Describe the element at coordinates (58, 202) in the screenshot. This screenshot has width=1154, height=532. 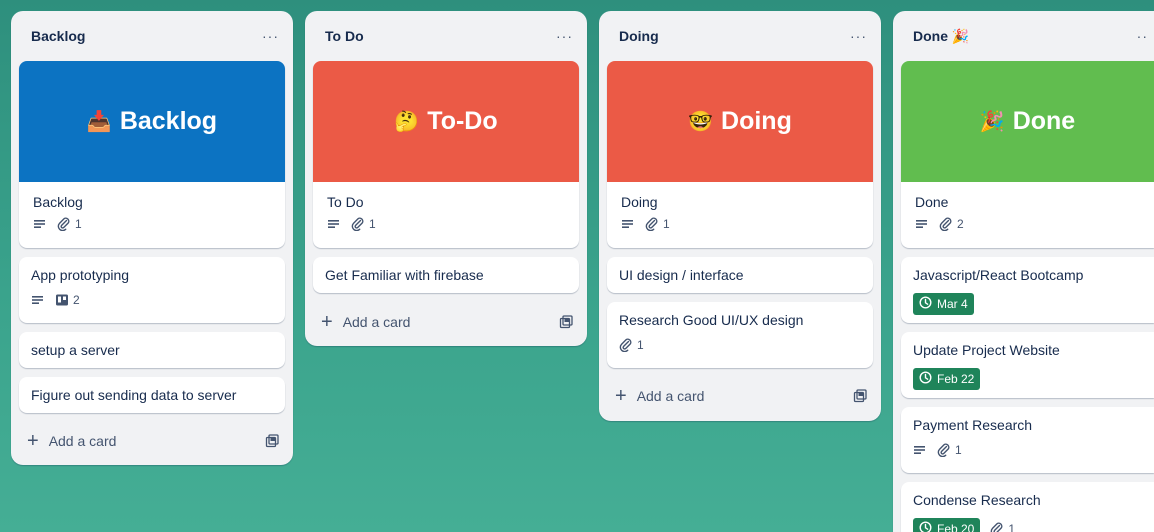
I see `card-title: Backlog` at that location.